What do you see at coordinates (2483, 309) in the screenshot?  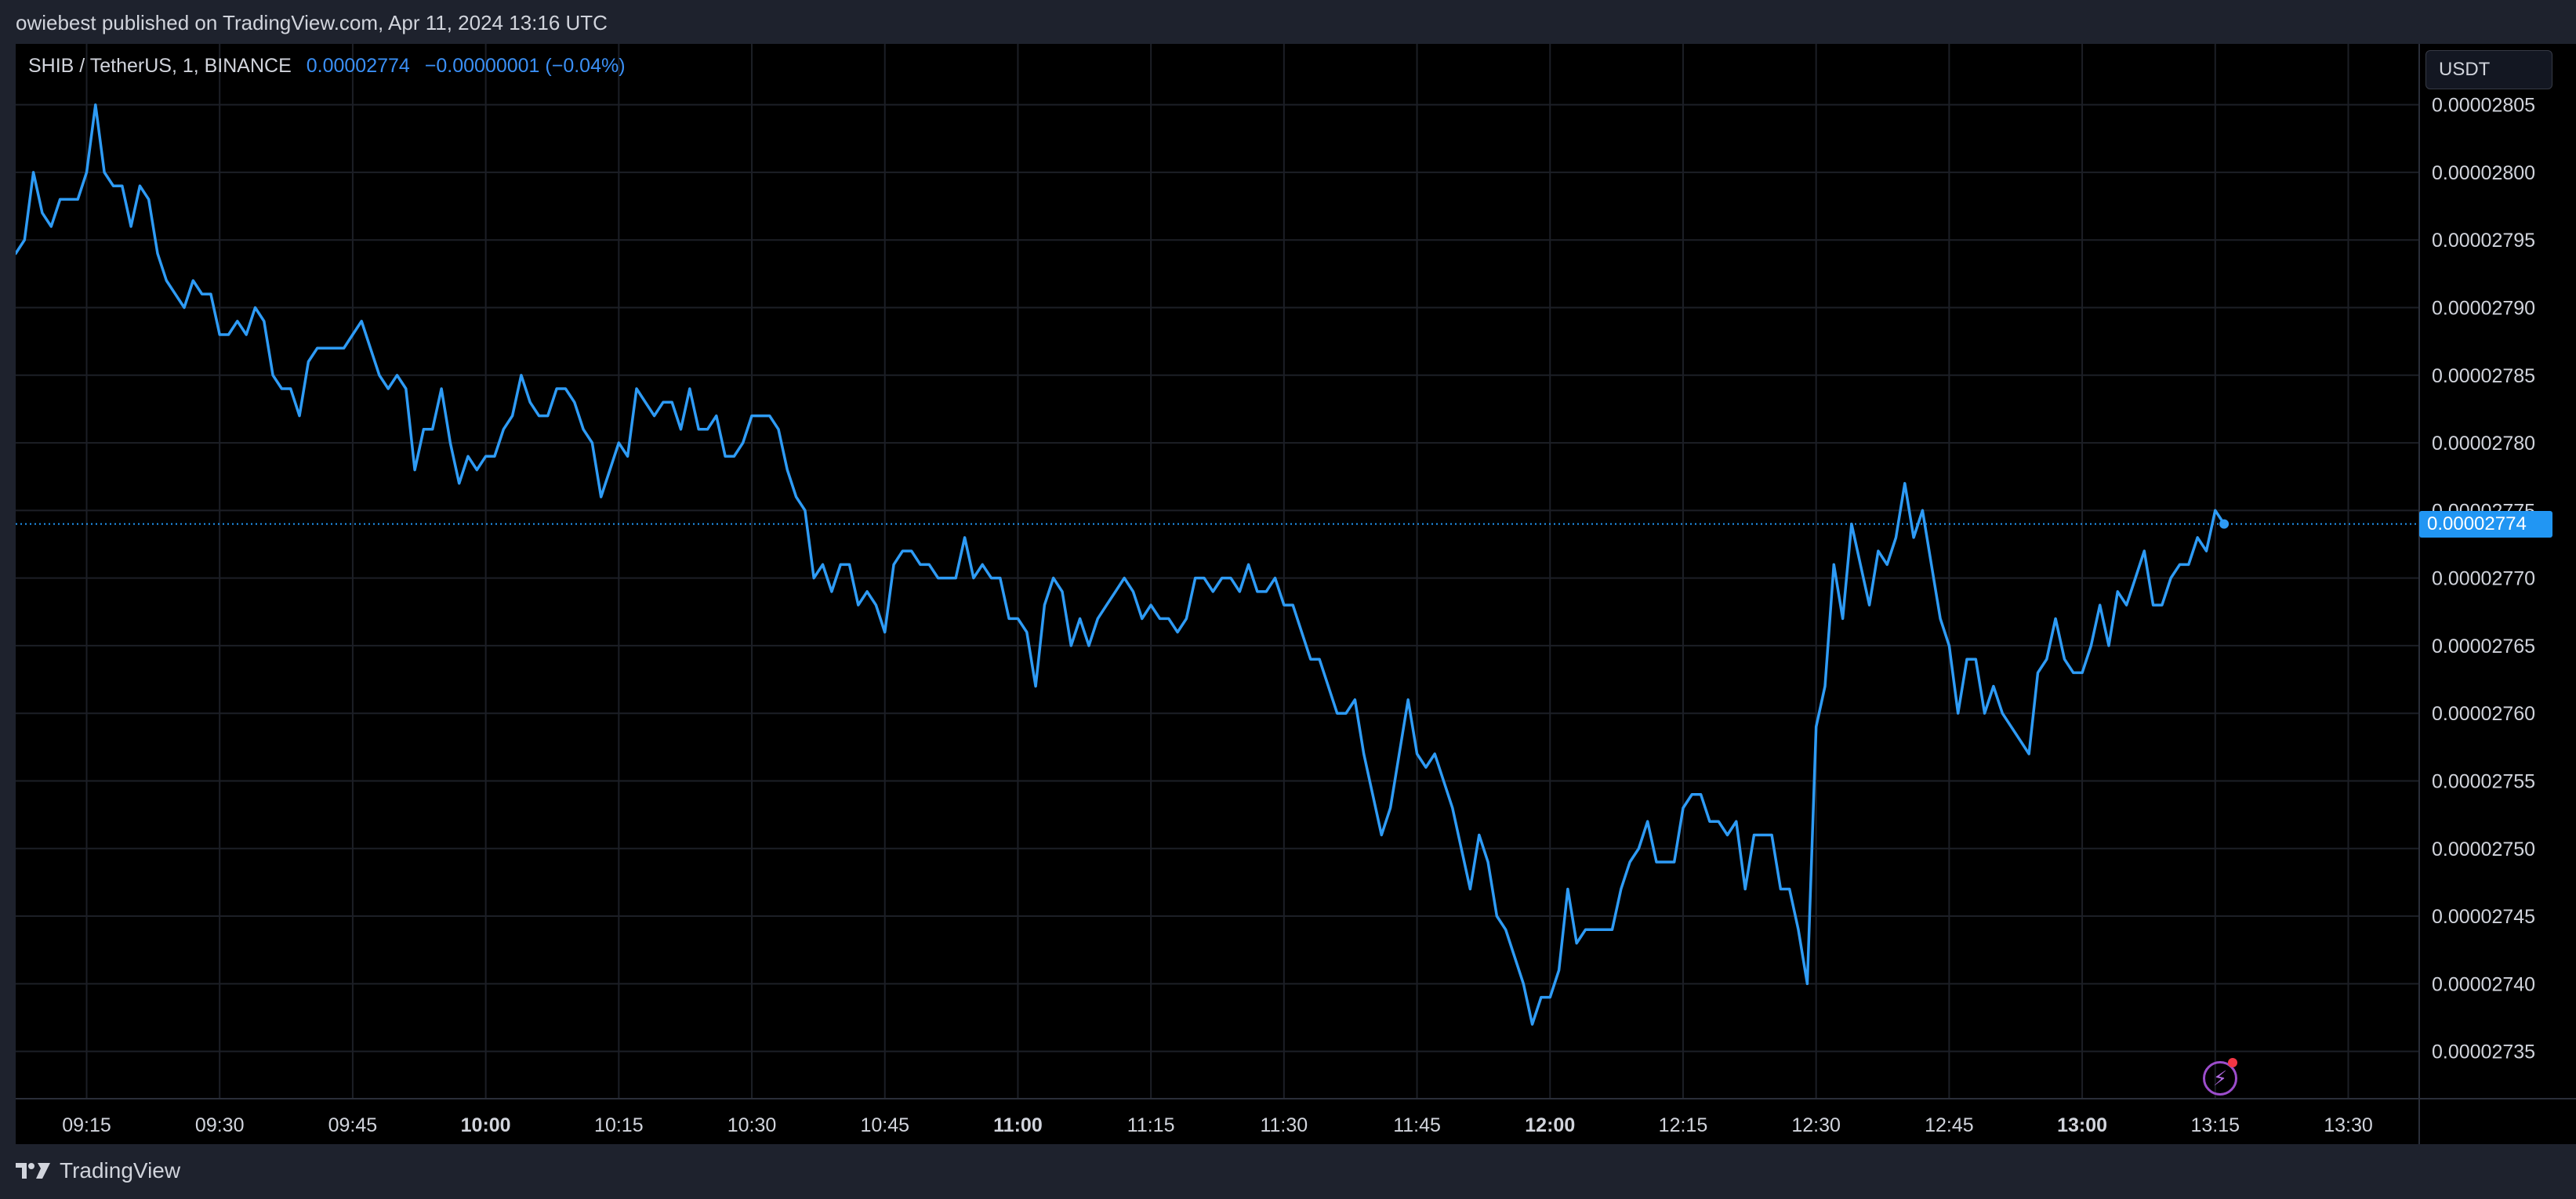 I see `y-tick-label: 0.00002790` at bounding box center [2483, 309].